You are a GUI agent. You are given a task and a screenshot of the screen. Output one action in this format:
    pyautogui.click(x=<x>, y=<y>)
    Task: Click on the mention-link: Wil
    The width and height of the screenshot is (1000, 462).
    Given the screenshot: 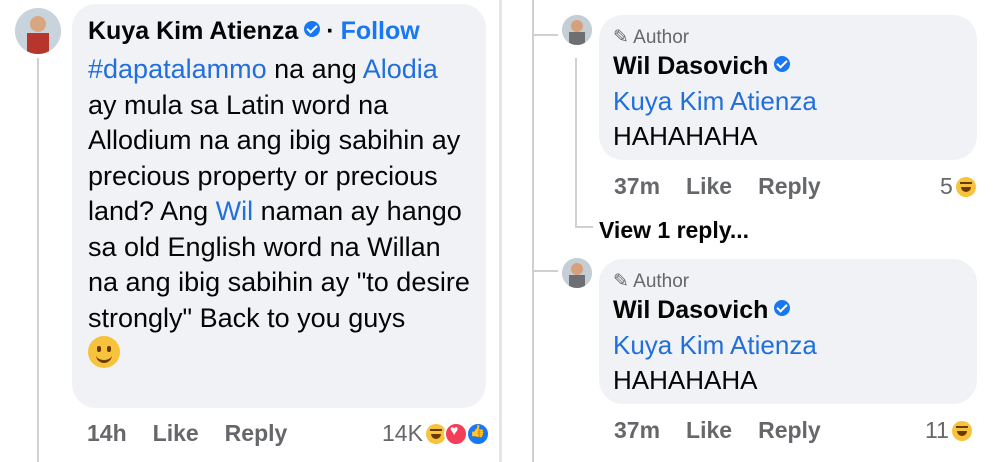 What is the action you would take?
    pyautogui.click(x=234, y=211)
    